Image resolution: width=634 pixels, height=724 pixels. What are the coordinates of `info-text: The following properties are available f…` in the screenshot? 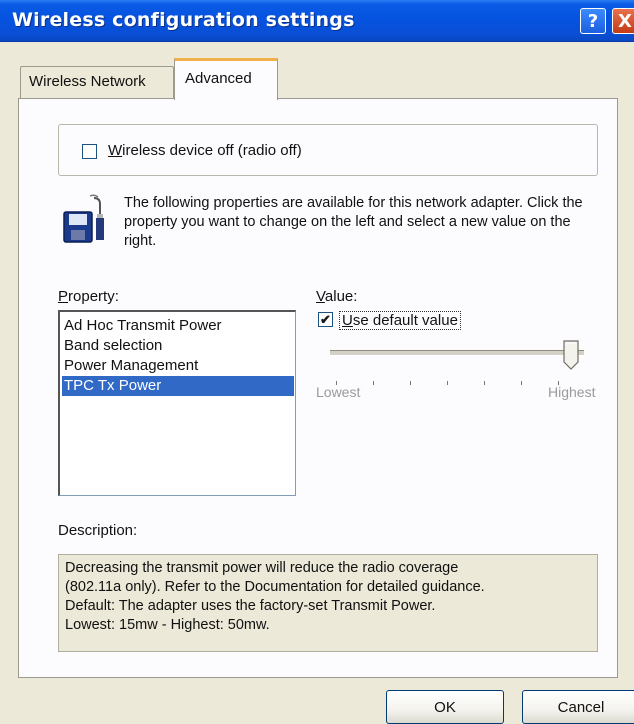 It's located at (353, 222).